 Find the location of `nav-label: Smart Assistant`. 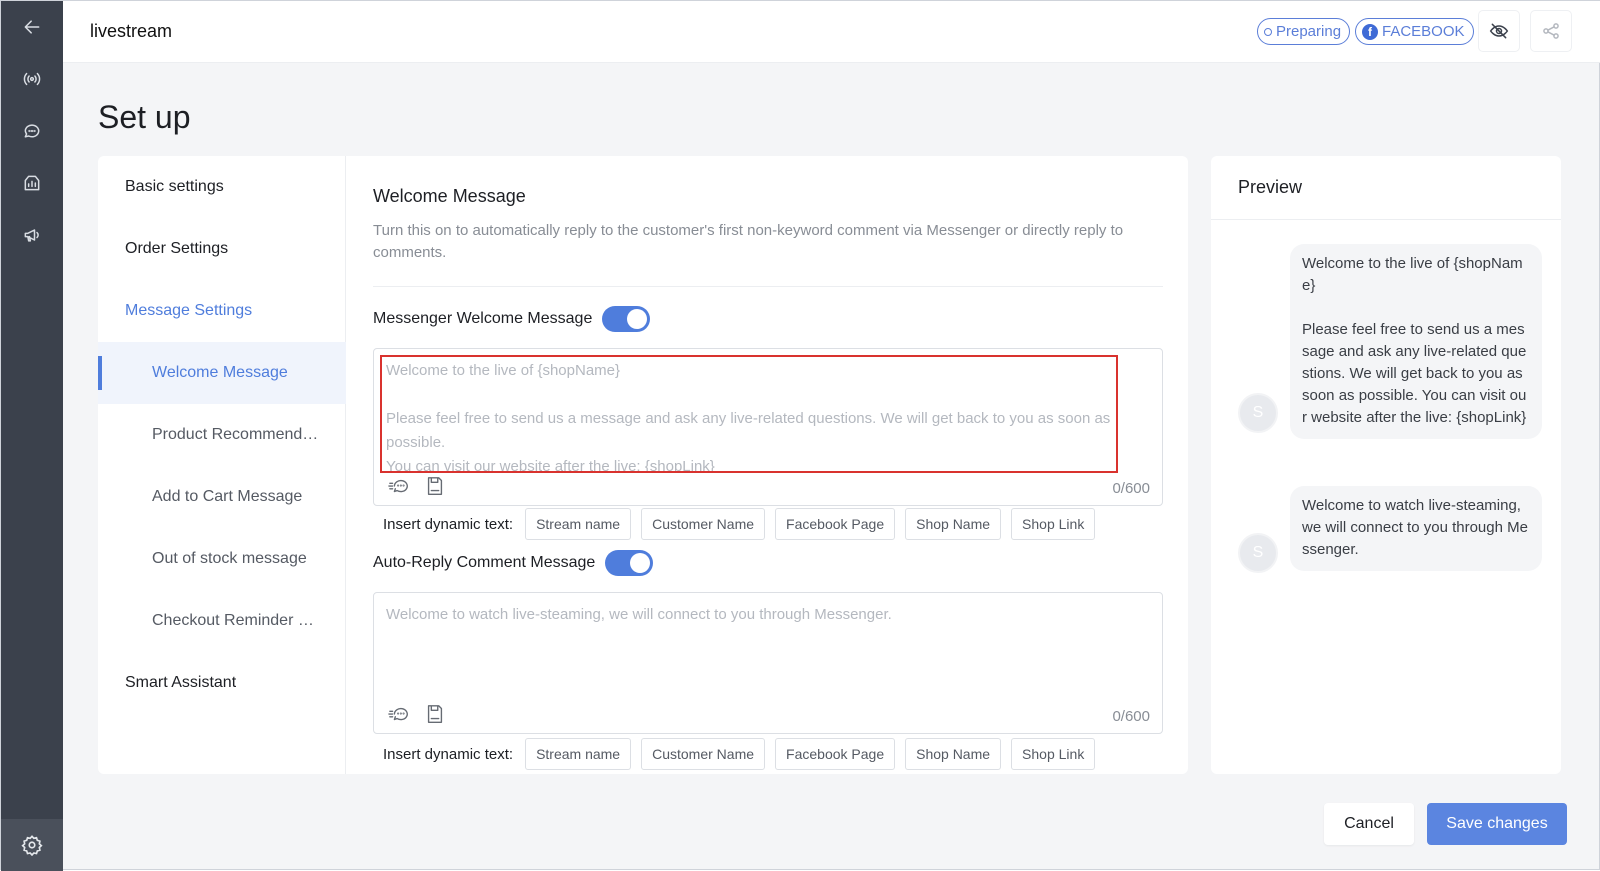

nav-label: Smart Assistant is located at coordinates (181, 682).